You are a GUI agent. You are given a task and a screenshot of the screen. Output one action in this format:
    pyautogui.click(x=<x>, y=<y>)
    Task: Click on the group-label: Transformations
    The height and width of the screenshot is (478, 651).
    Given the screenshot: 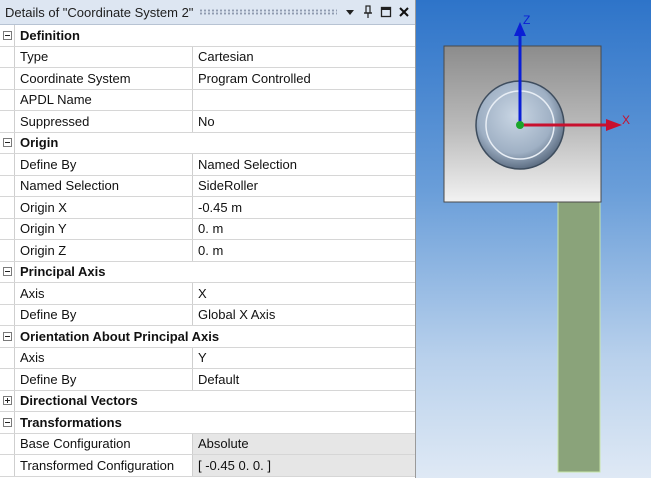 What is the action you would take?
    pyautogui.click(x=71, y=422)
    